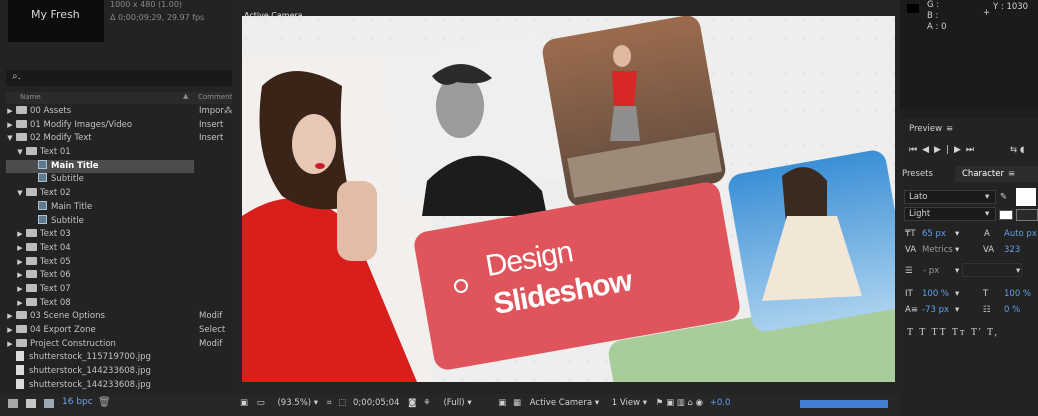 This screenshot has width=1038, height=416. What do you see at coordinates (1003, 197) in the screenshot?
I see `eyedropper-icon: ✎` at bounding box center [1003, 197].